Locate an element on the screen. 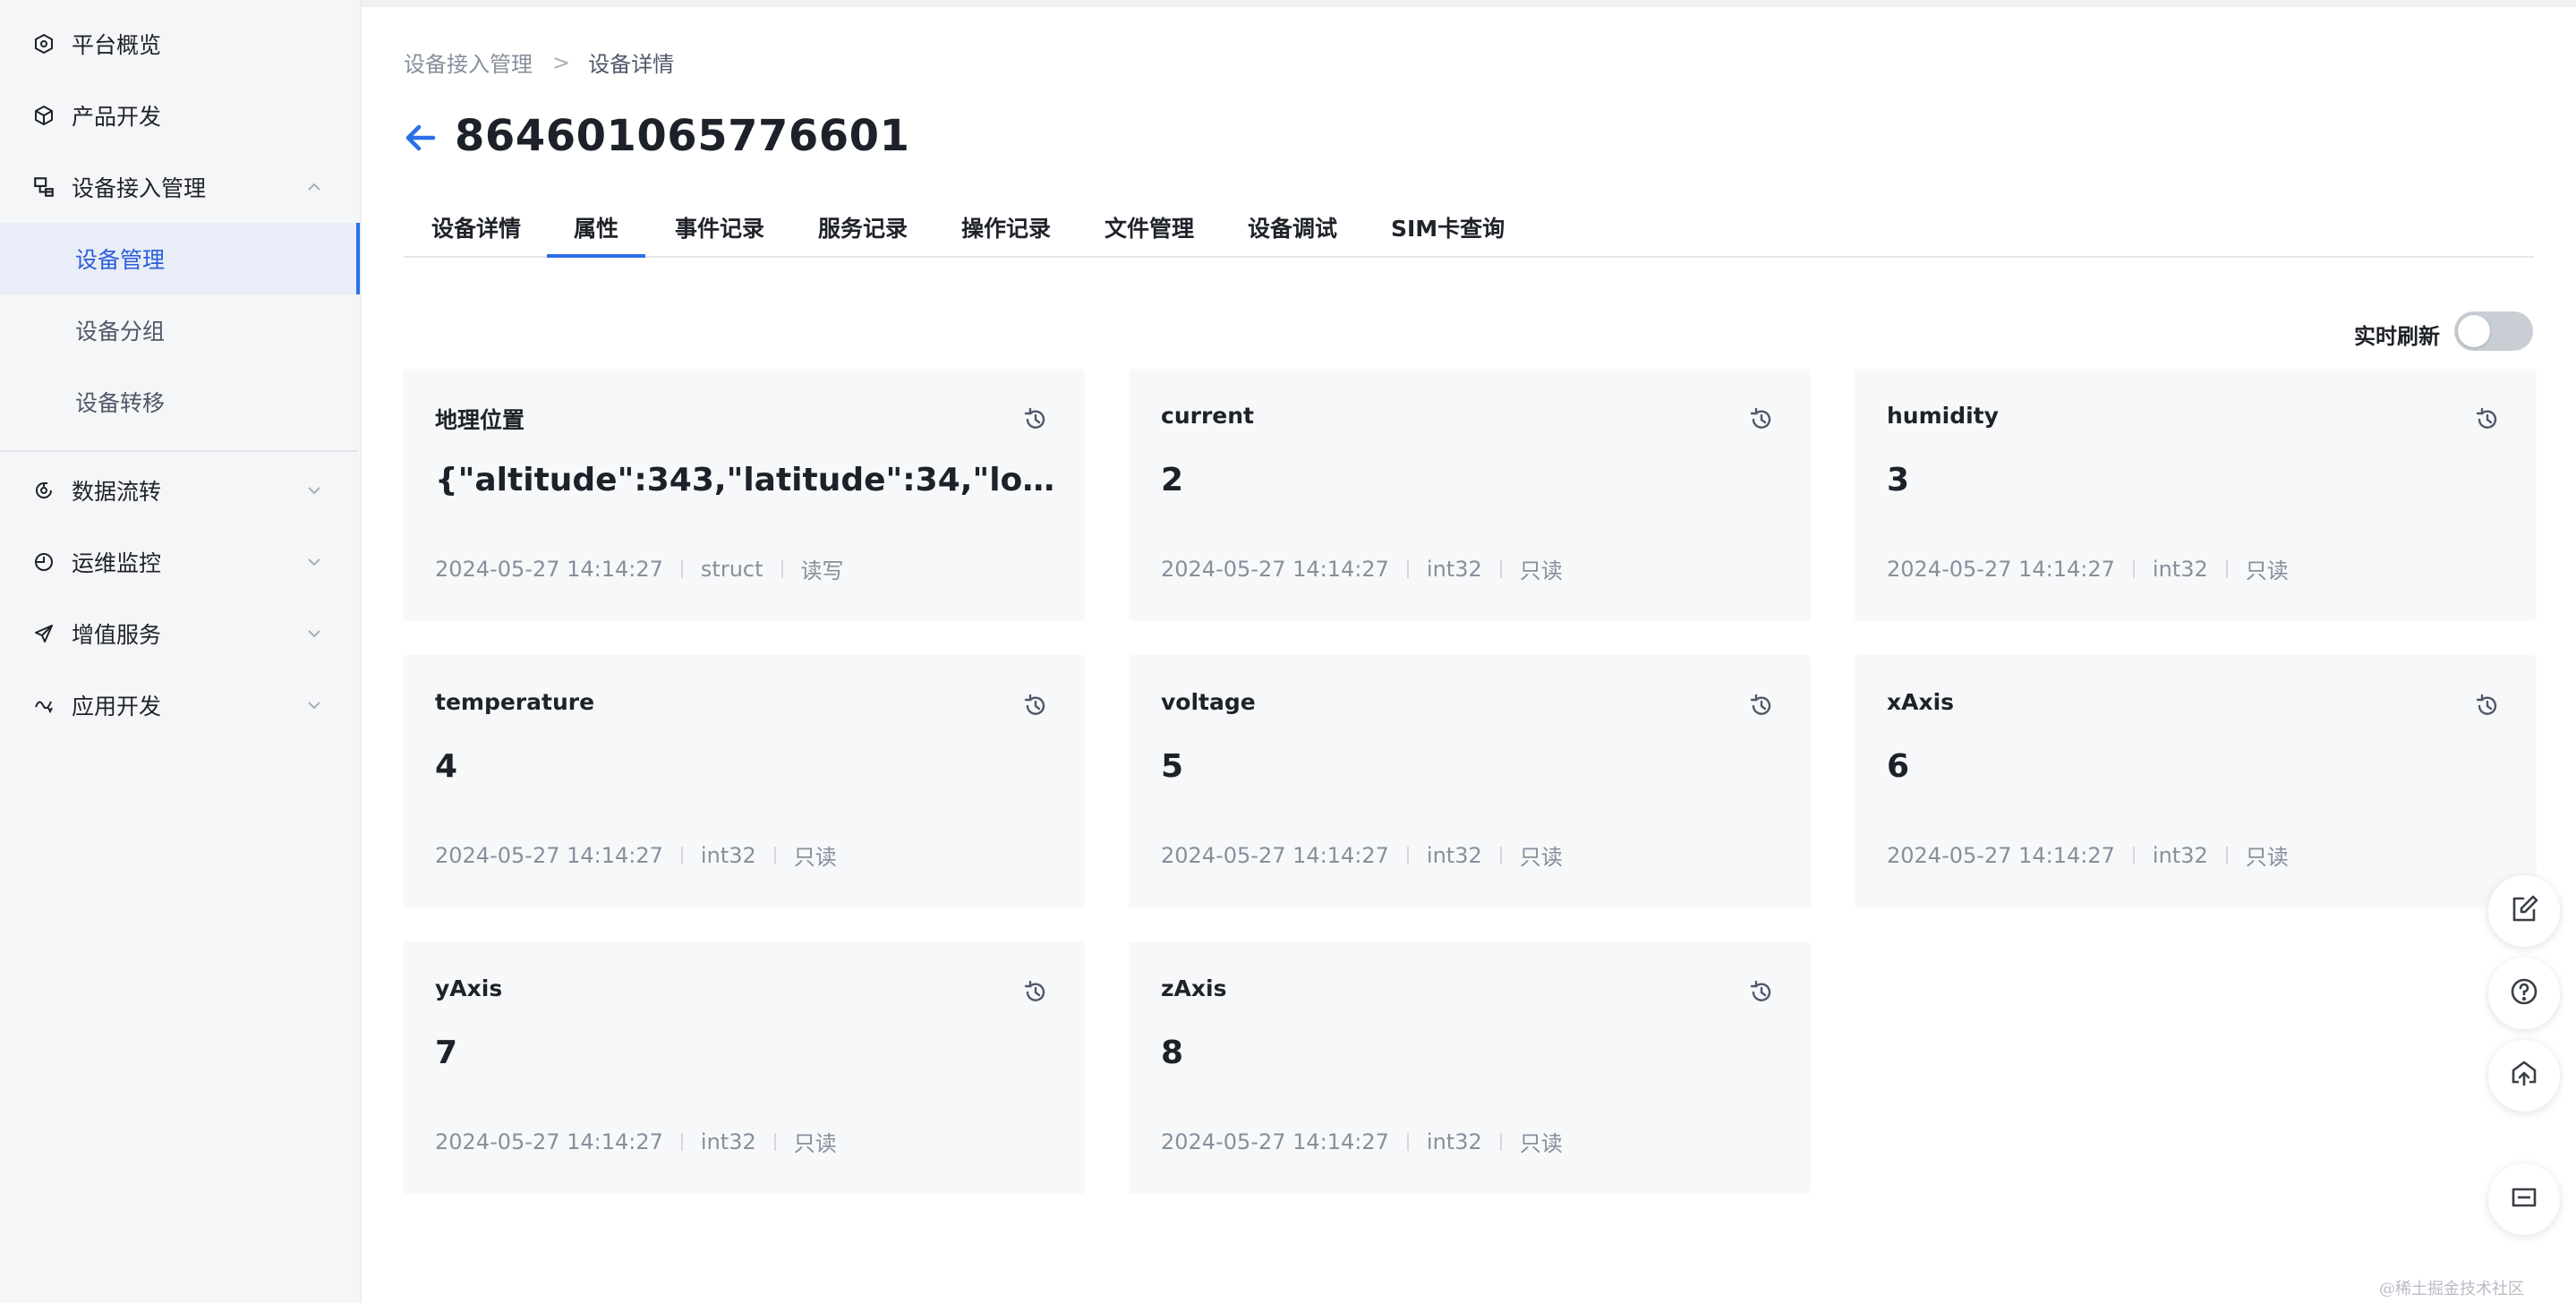 The image size is (2576, 1303). sidebar-subitem-device-management: 设备管理 is located at coordinates (180, 258).